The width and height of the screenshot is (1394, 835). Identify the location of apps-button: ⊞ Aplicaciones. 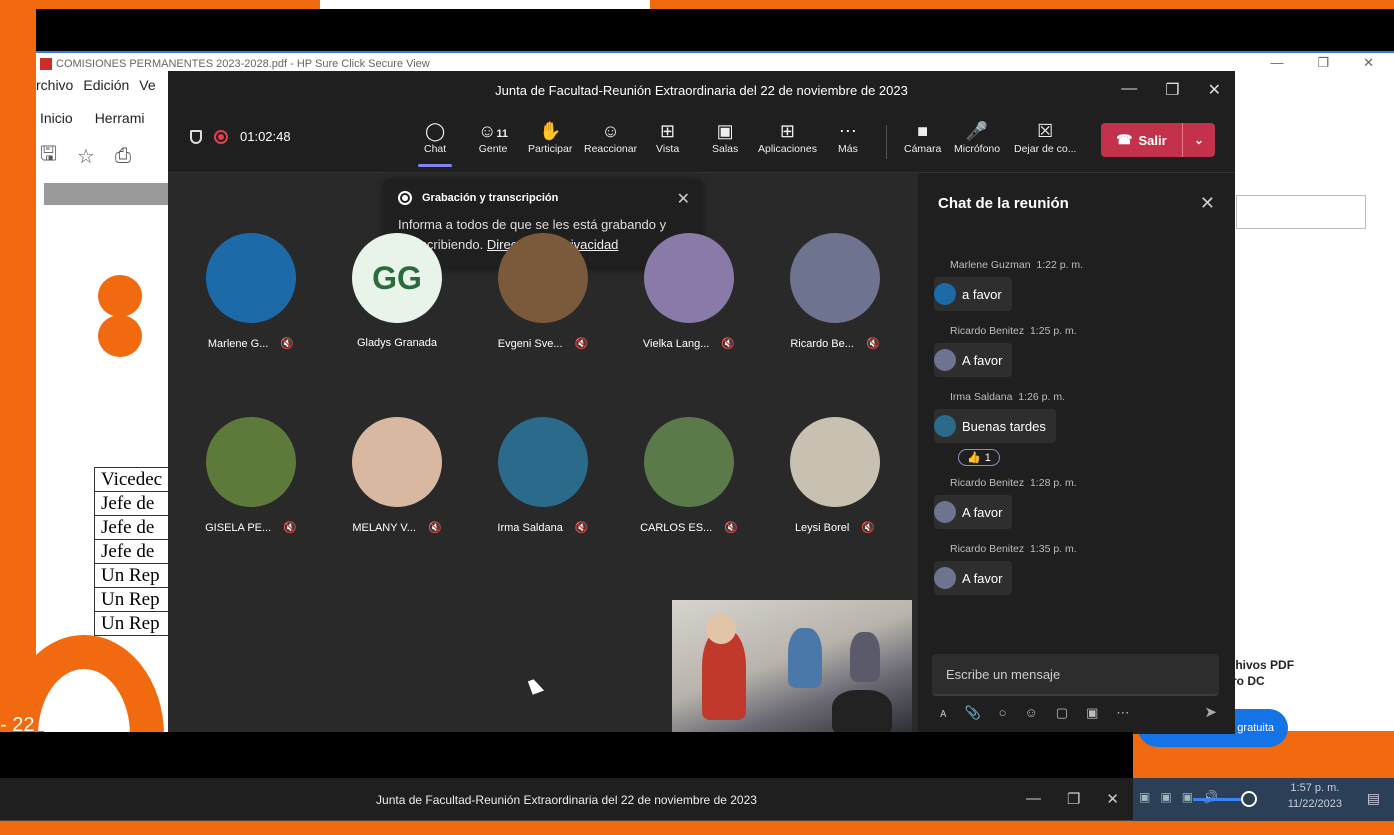
(787, 137).